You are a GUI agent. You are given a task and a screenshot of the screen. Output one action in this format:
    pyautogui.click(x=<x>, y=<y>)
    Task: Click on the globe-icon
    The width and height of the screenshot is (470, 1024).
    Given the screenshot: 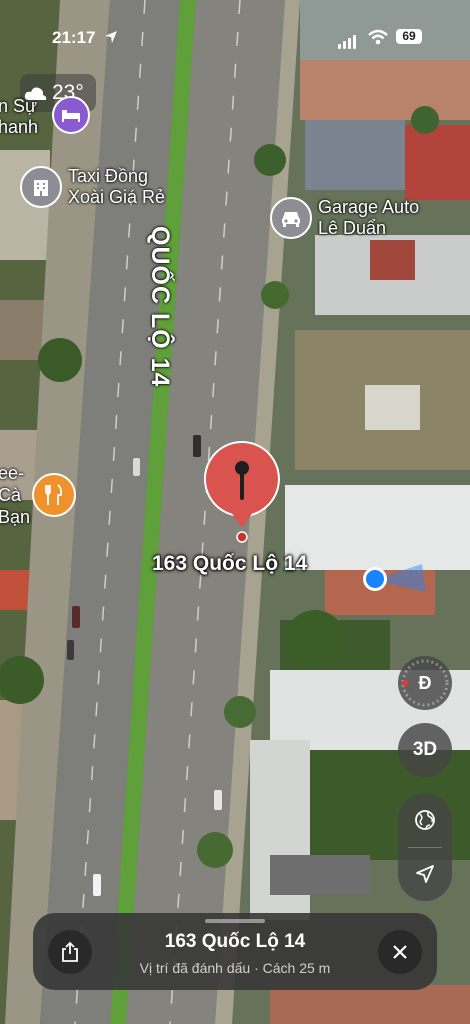 What is the action you would take?
    pyautogui.click(x=425, y=820)
    